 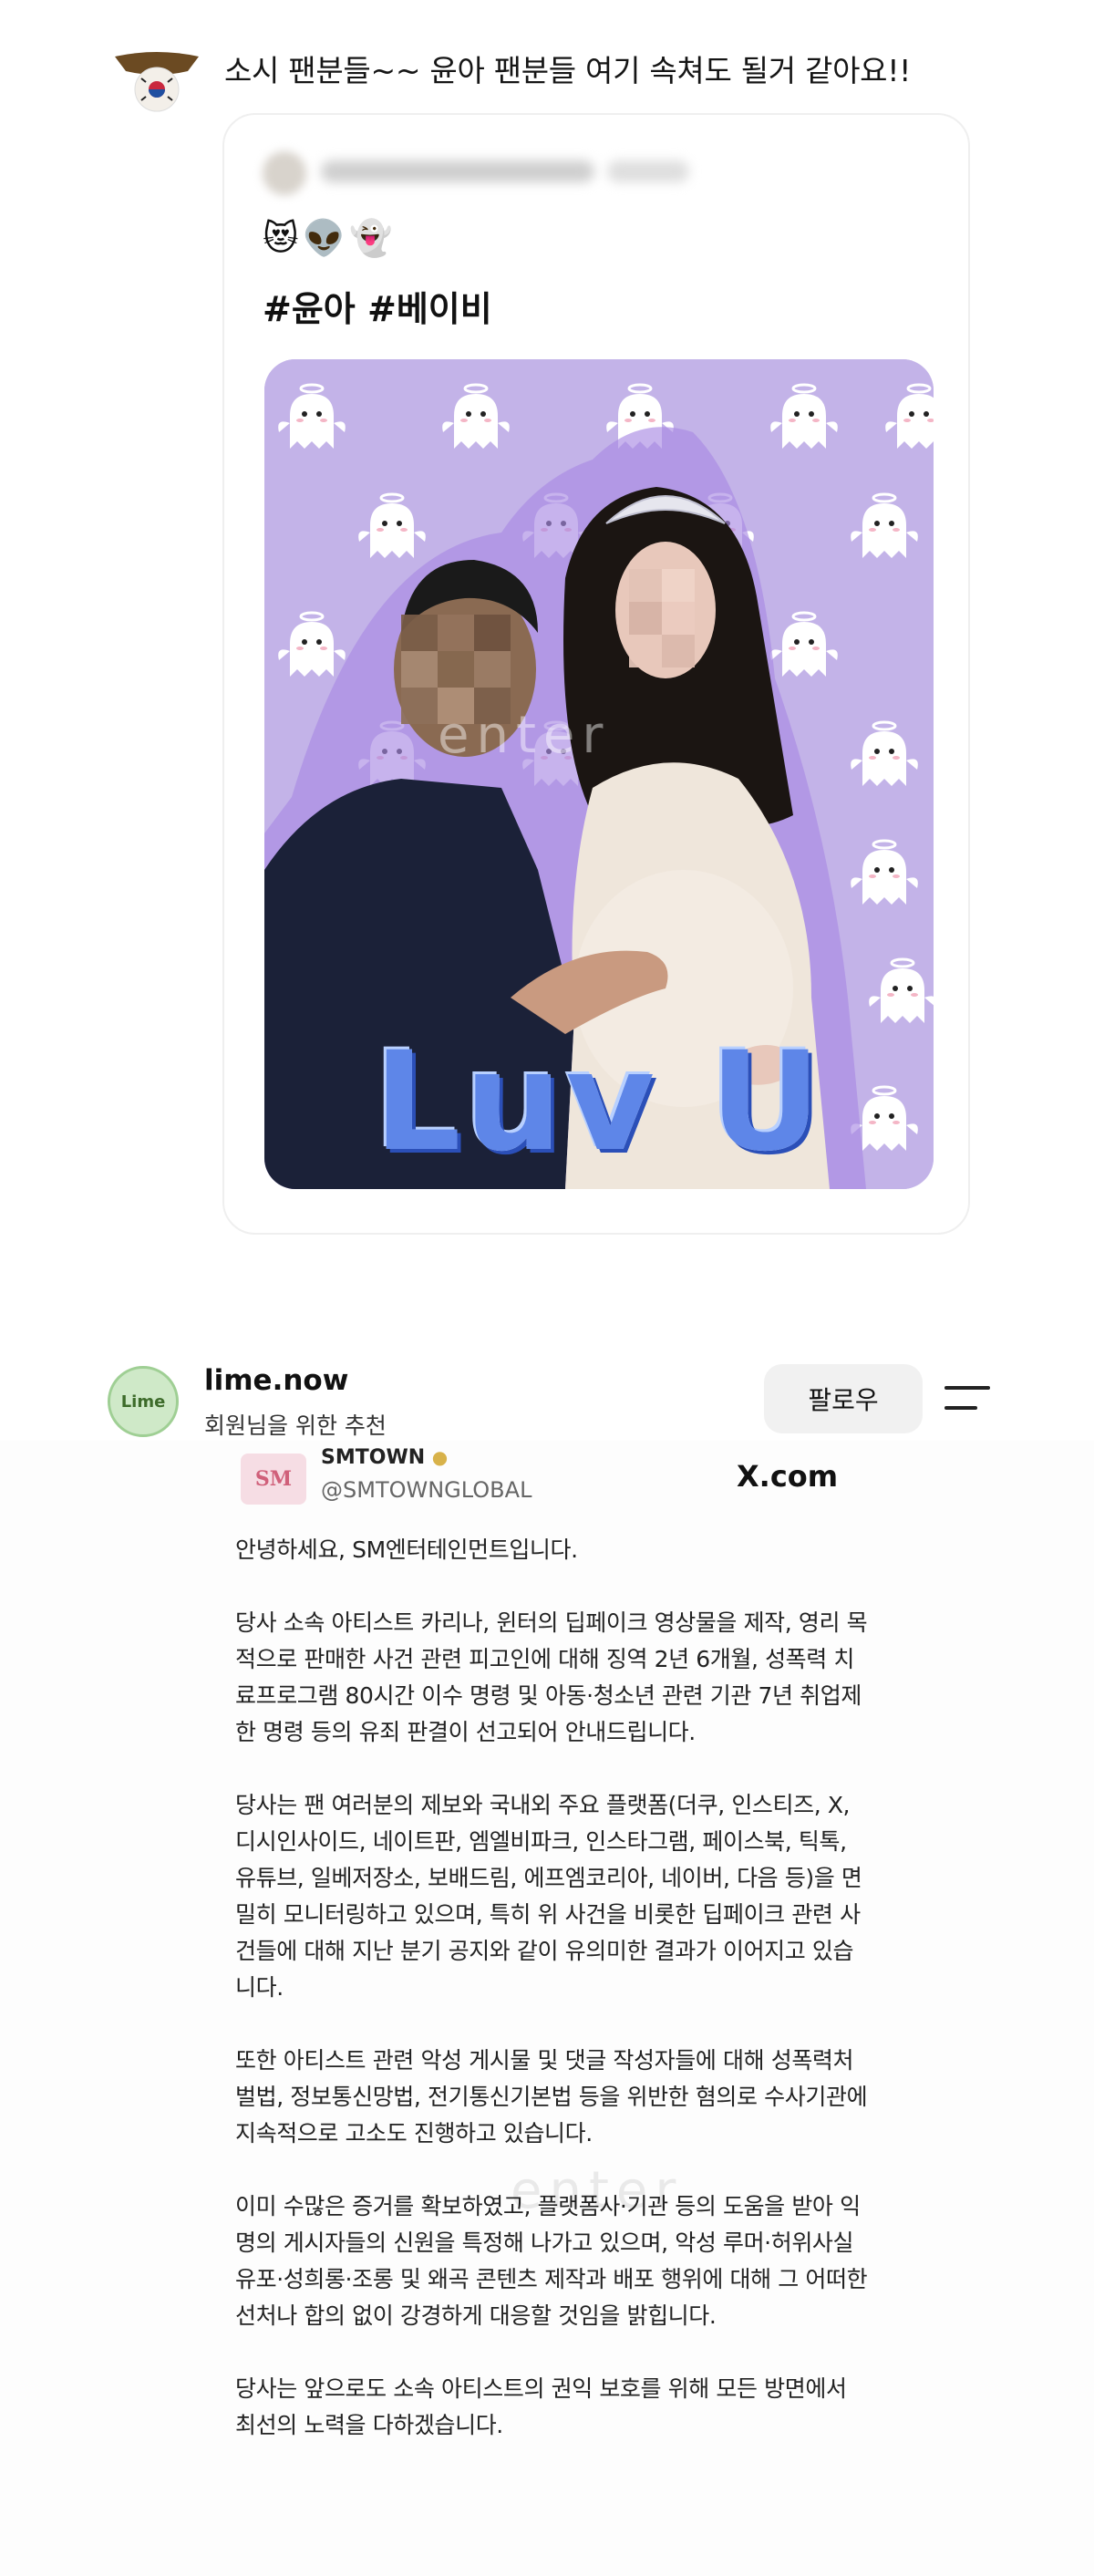 What do you see at coordinates (284, 173) in the screenshot?
I see `quoted-author-avatar-blurred` at bounding box center [284, 173].